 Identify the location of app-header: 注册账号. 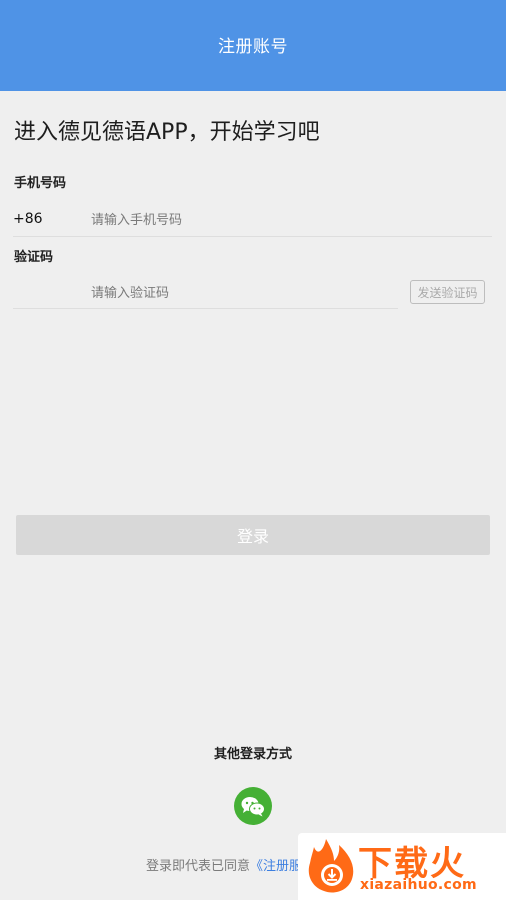
(253, 45).